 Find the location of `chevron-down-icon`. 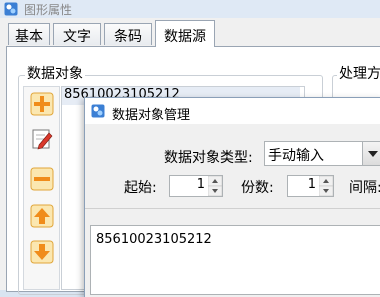

chevron-down-icon is located at coordinates (373, 154).